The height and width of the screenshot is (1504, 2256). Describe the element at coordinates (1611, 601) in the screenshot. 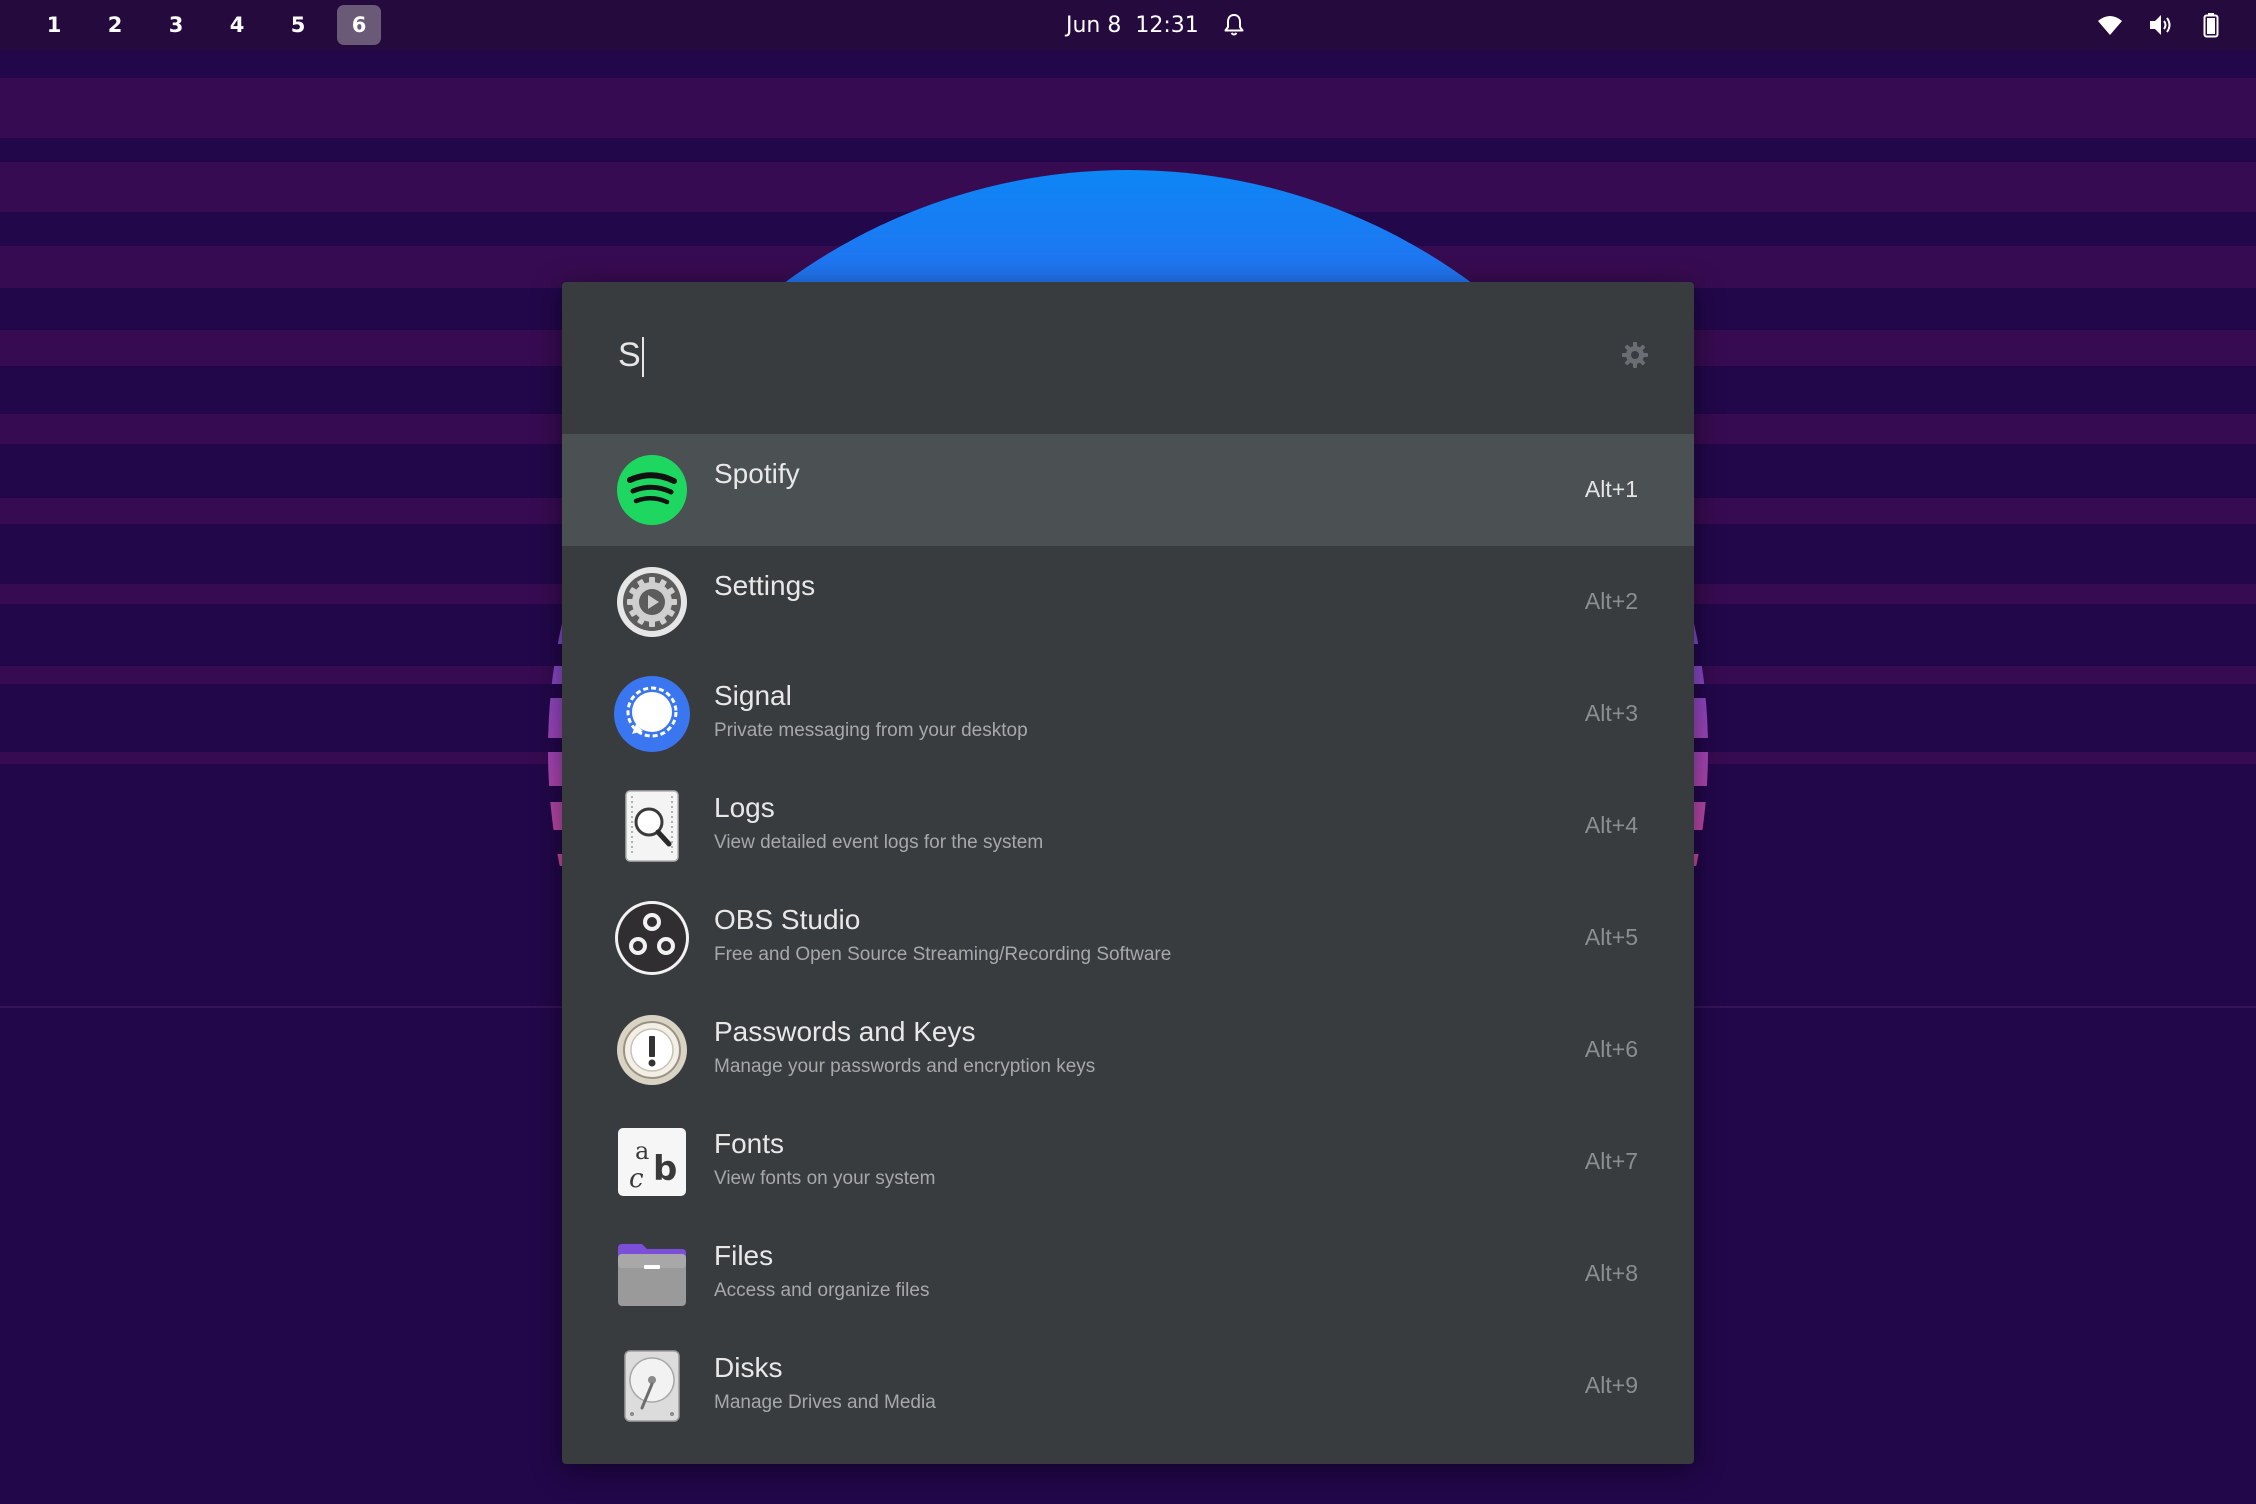

I see `result-shortcut: Alt+2` at that location.